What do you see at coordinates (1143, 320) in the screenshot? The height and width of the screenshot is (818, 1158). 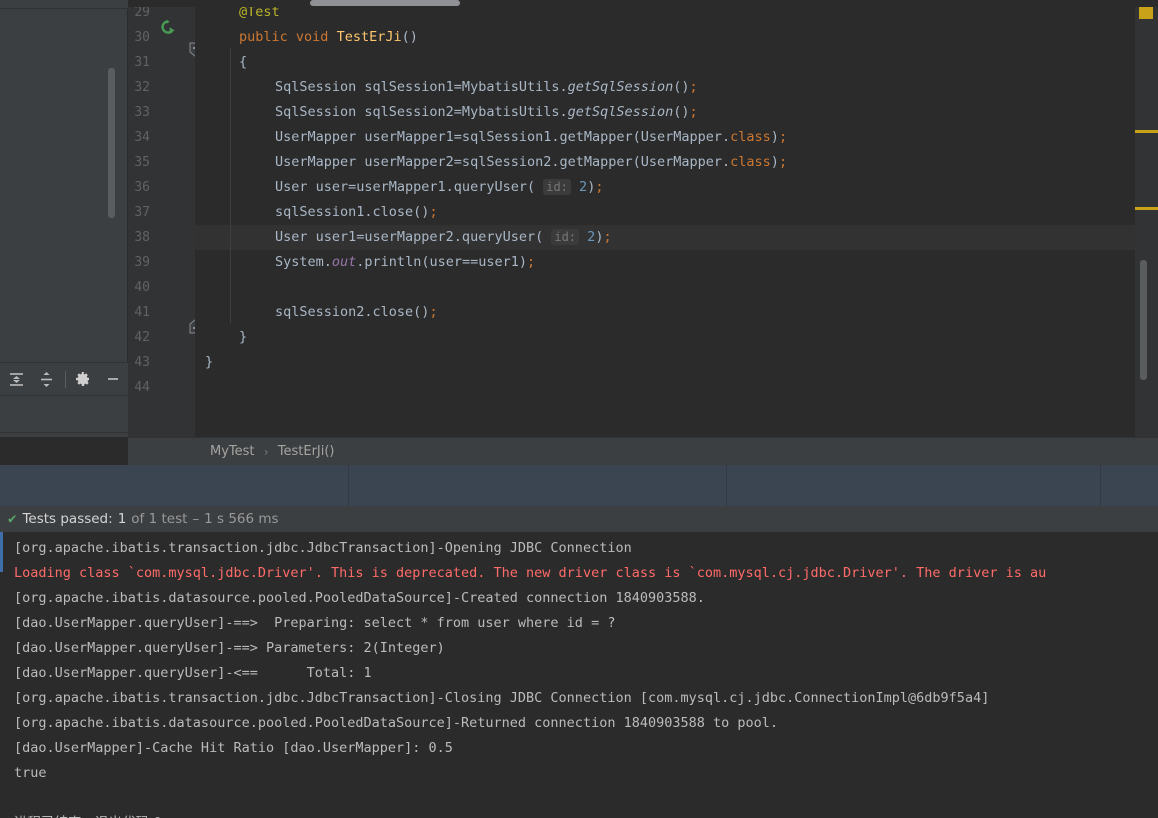 I see `editor-vertical-scrollbar` at bounding box center [1143, 320].